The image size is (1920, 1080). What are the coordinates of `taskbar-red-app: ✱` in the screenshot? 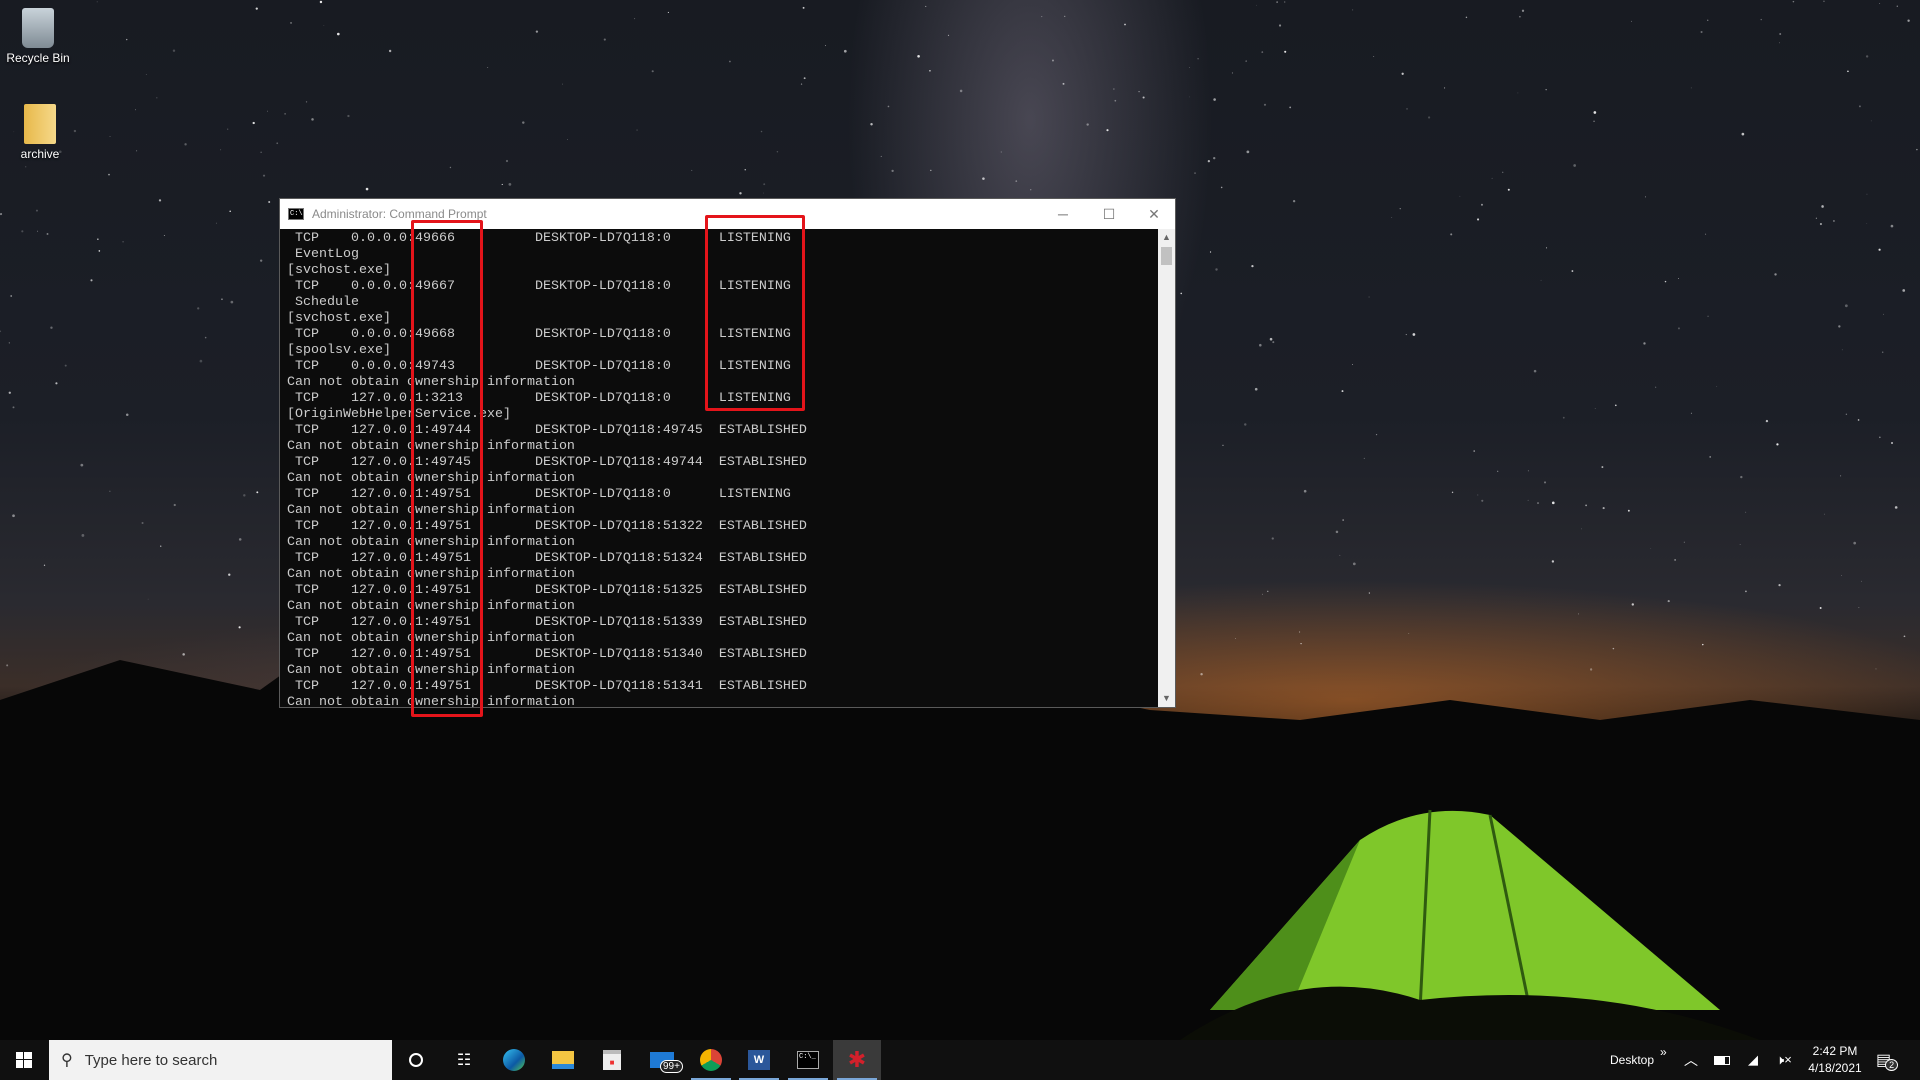 It's located at (857, 1060).